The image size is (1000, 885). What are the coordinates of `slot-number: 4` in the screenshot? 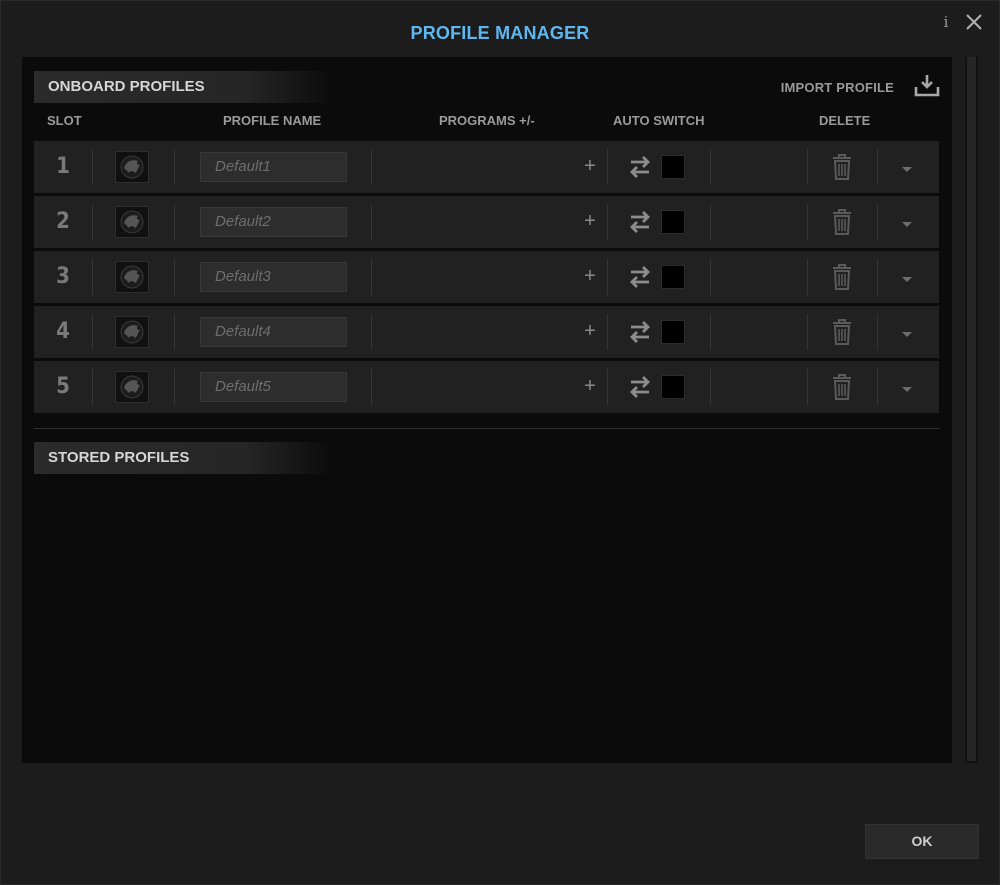 It's located at (63, 331).